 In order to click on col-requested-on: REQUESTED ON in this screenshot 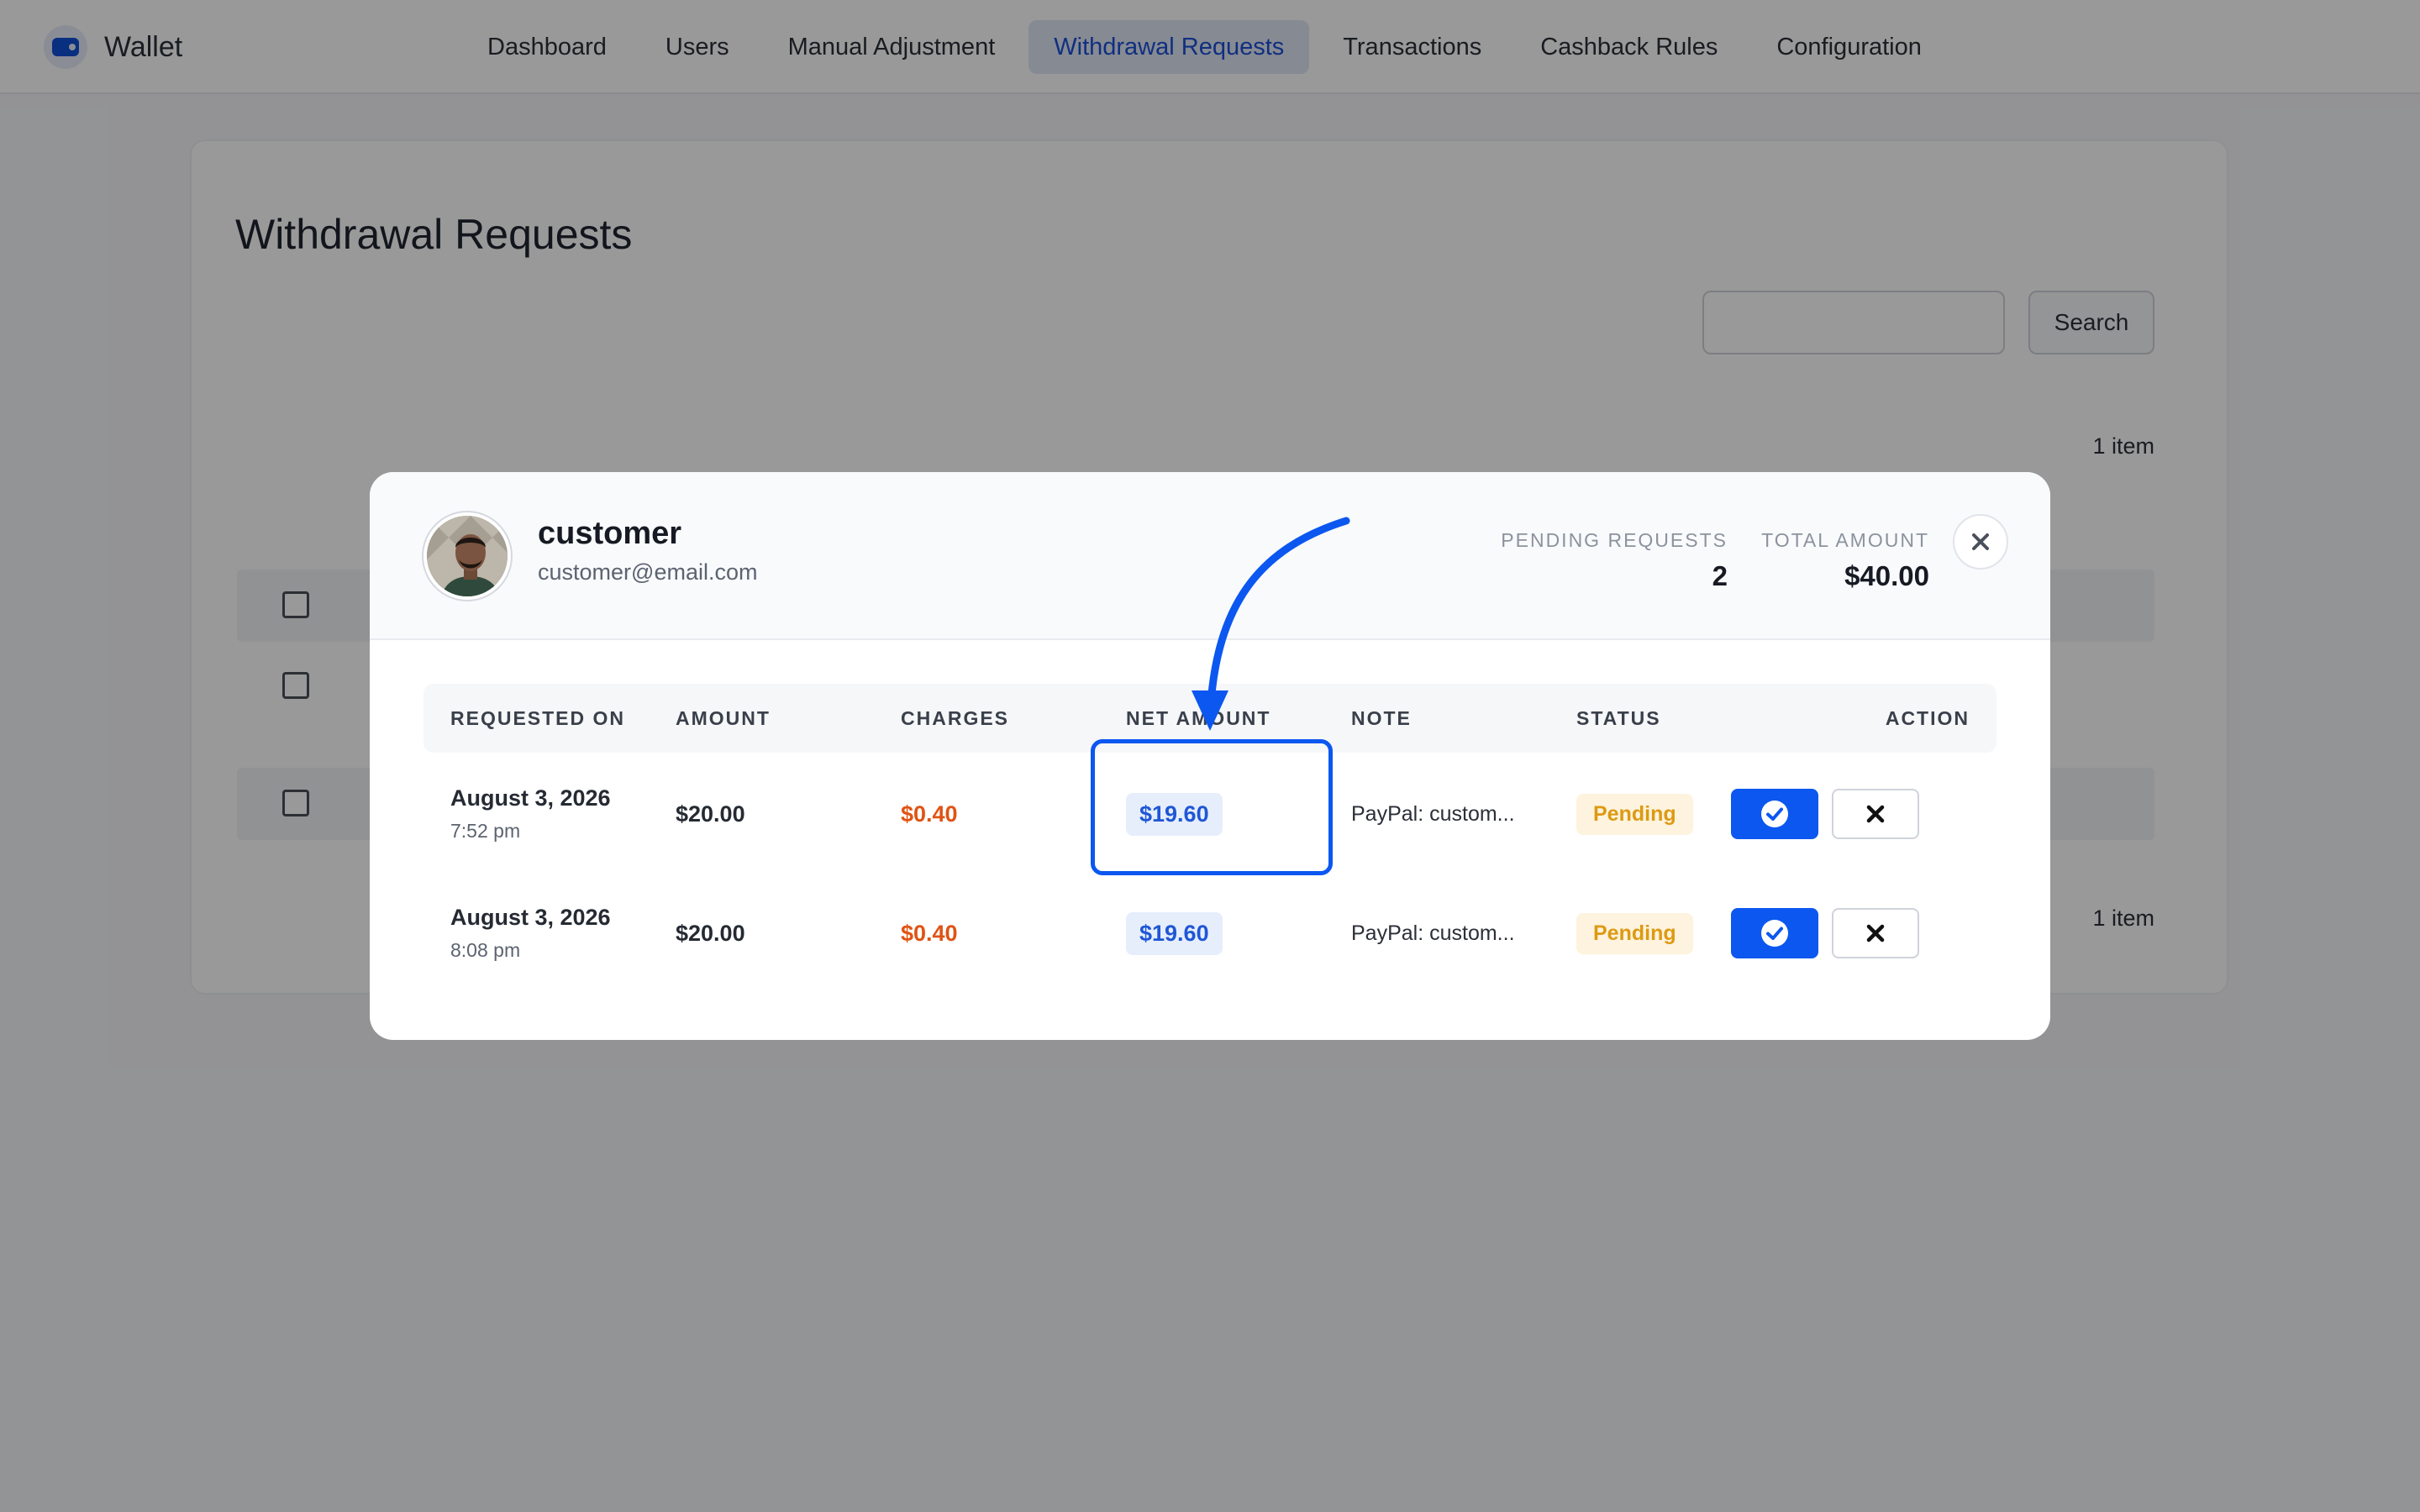, I will do `click(538, 718)`.